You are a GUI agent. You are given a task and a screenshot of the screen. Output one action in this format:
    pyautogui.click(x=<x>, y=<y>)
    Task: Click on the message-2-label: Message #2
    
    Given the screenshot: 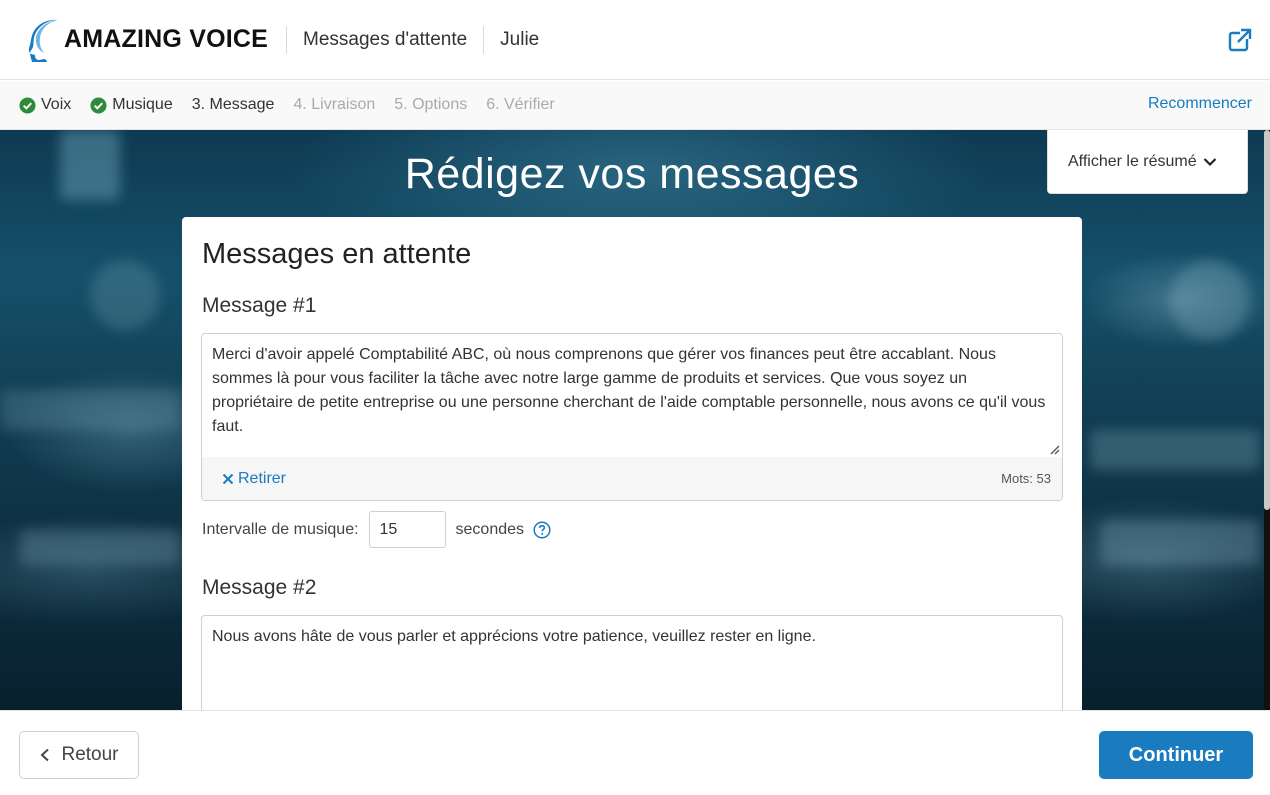 What is the action you would take?
    pyautogui.click(x=259, y=587)
    